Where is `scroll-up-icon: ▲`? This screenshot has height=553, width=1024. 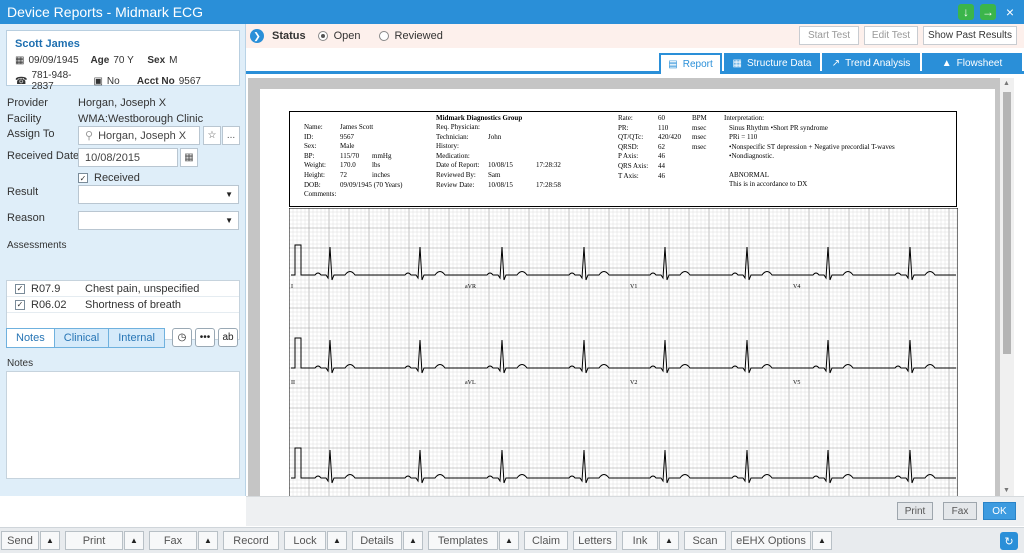 scroll-up-icon: ▲ is located at coordinates (1006, 83).